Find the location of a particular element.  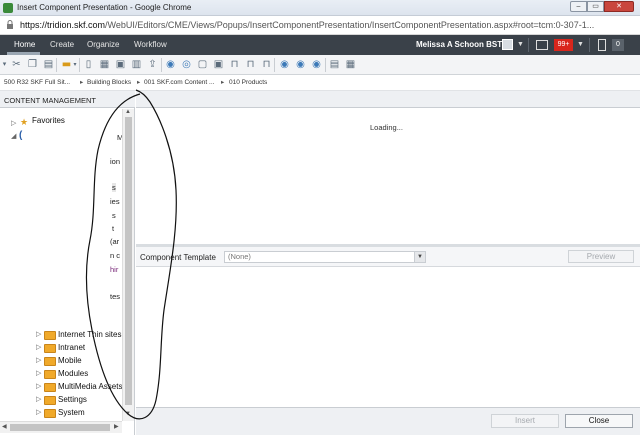

check-in-icon: ⇪ is located at coordinates (152, 64).